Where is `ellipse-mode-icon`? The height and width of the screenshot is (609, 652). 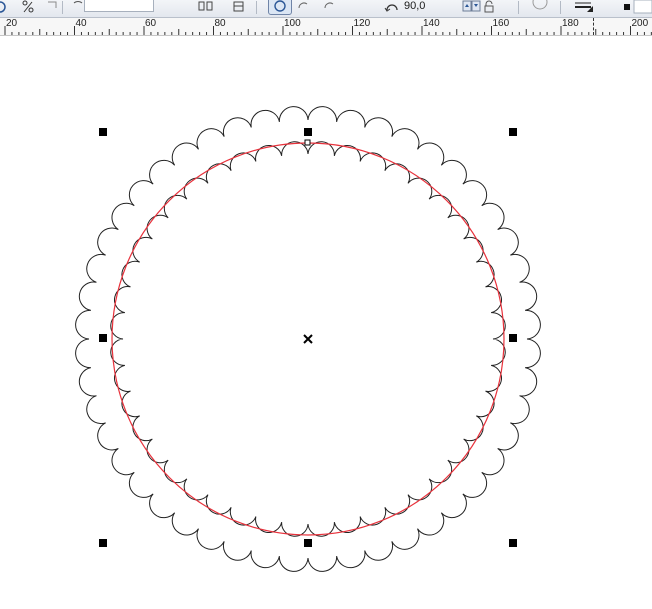 ellipse-mode-icon is located at coordinates (3, 7).